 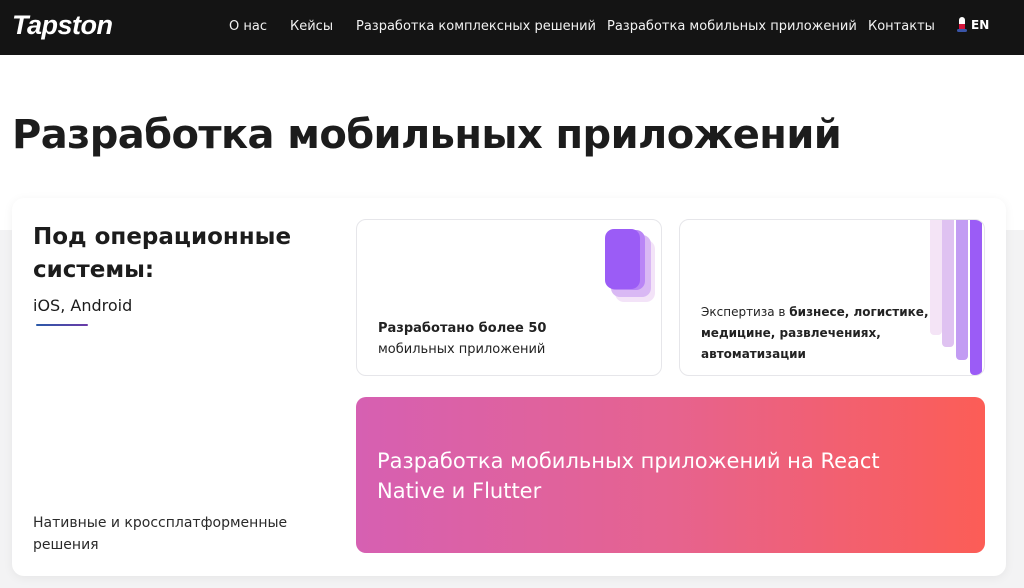 I want to click on nav-item-contacts: Контакты, so click(x=901, y=26).